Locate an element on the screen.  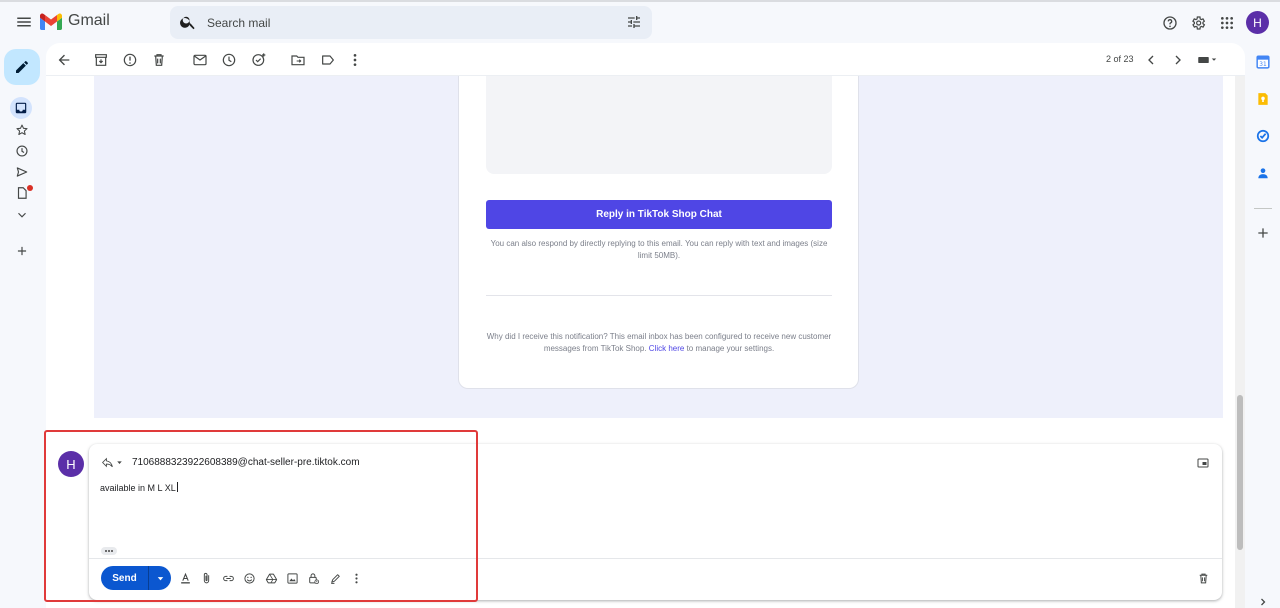
chevron-down-icon is located at coordinates (22, 215).